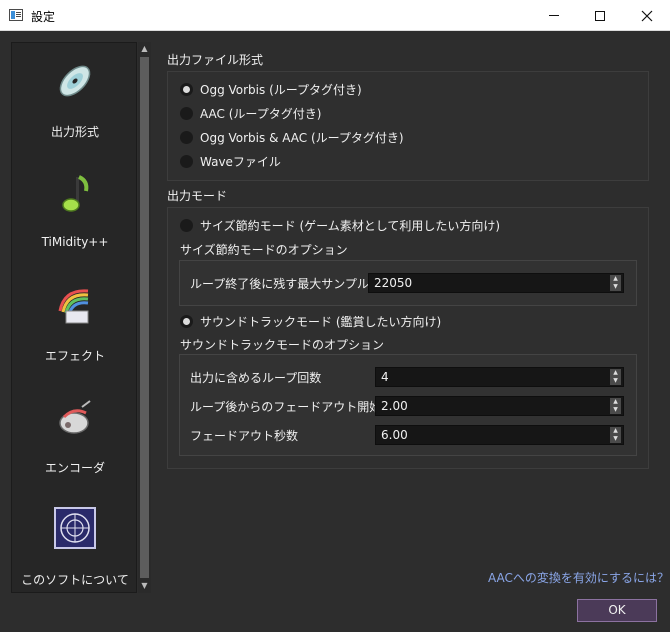 The height and width of the screenshot is (632, 670). Describe the element at coordinates (256, 378) in the screenshot. I see `loop-count-label: 出力に含めるループ回数` at that location.